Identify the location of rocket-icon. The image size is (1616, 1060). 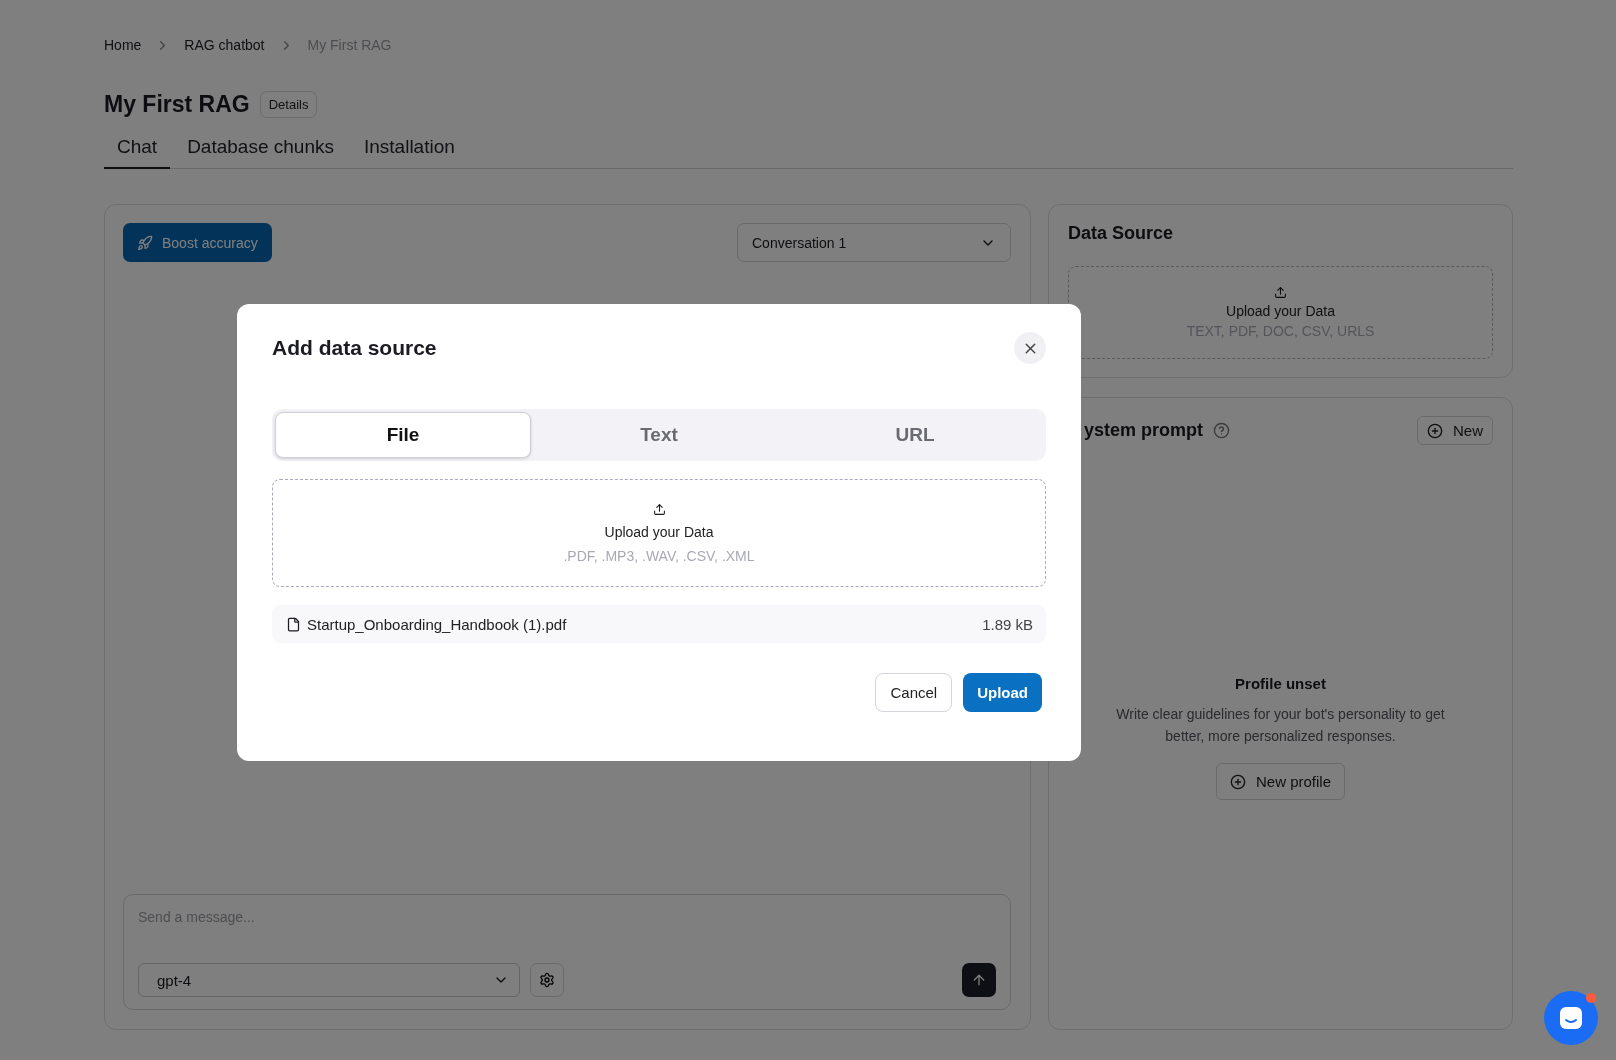
(145, 242).